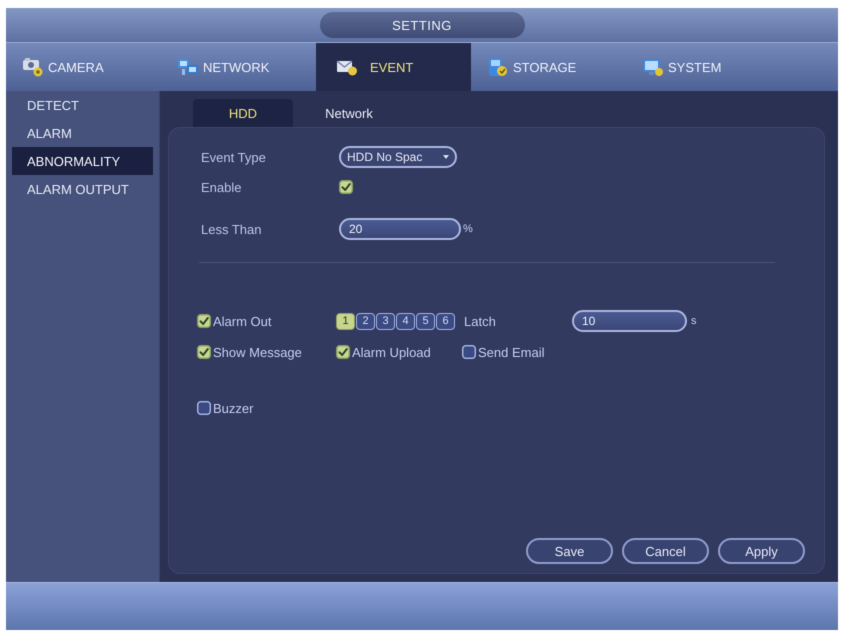 The image size is (843, 632). Describe the element at coordinates (498, 67) in the screenshot. I see `hard-drive-icon` at that location.